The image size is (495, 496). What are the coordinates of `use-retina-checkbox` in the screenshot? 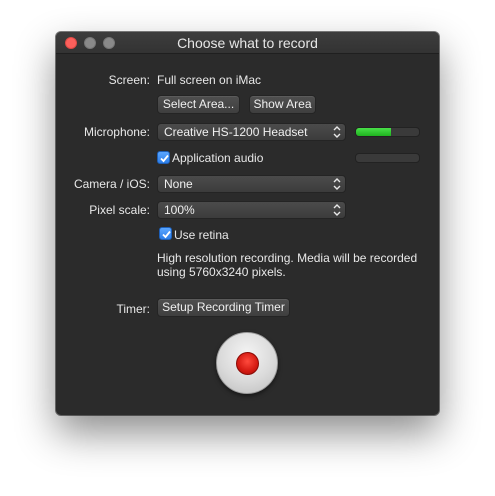 It's located at (165, 233).